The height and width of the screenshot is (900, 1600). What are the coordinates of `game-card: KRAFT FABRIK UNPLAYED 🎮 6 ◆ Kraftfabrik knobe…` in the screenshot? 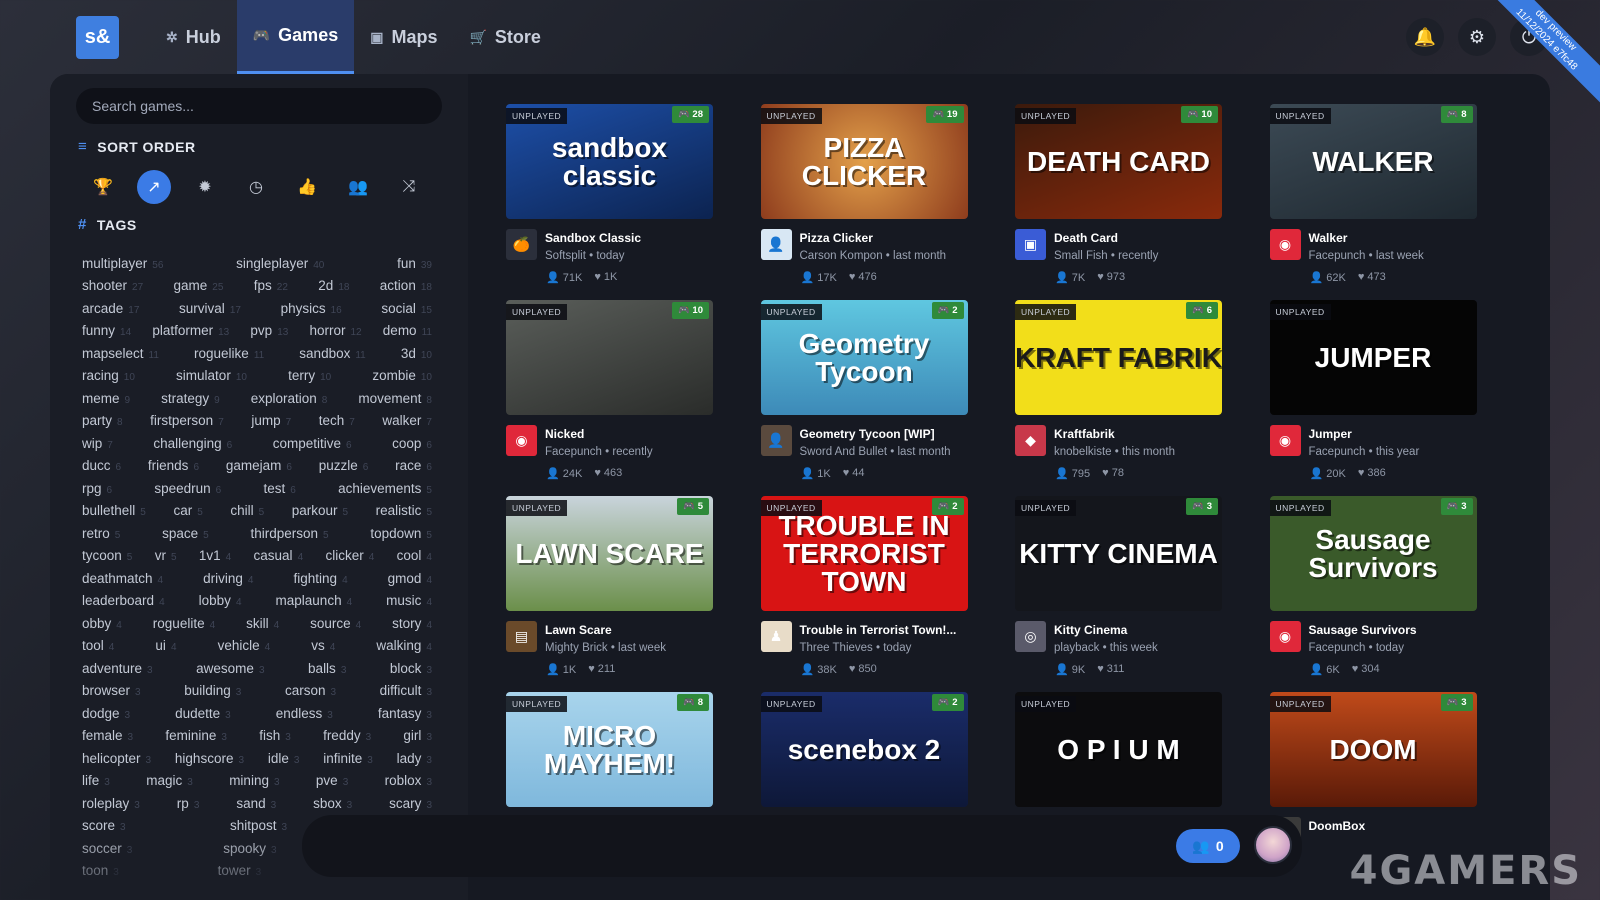 It's located at (1118, 390).